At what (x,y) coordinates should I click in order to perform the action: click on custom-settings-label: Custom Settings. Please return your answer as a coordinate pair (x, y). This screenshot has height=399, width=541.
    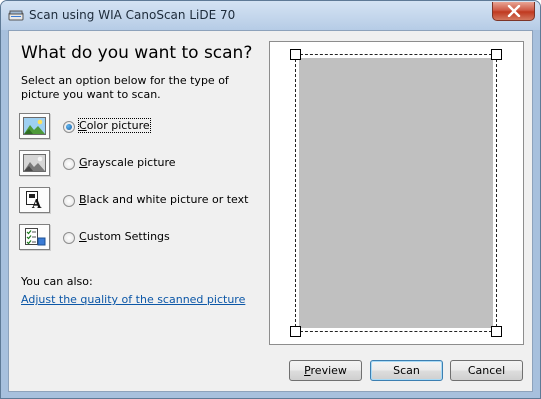
    Looking at the image, I should click on (124, 236).